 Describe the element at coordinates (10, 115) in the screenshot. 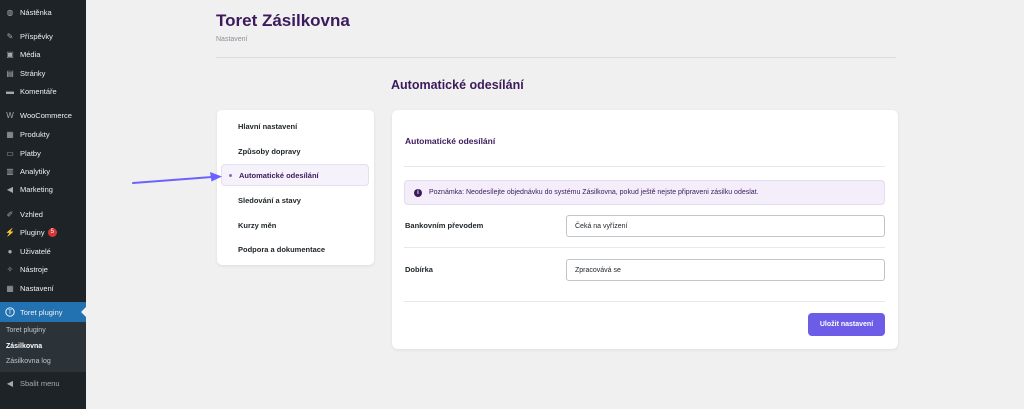

I see `woocommerce-icon: W` at that location.